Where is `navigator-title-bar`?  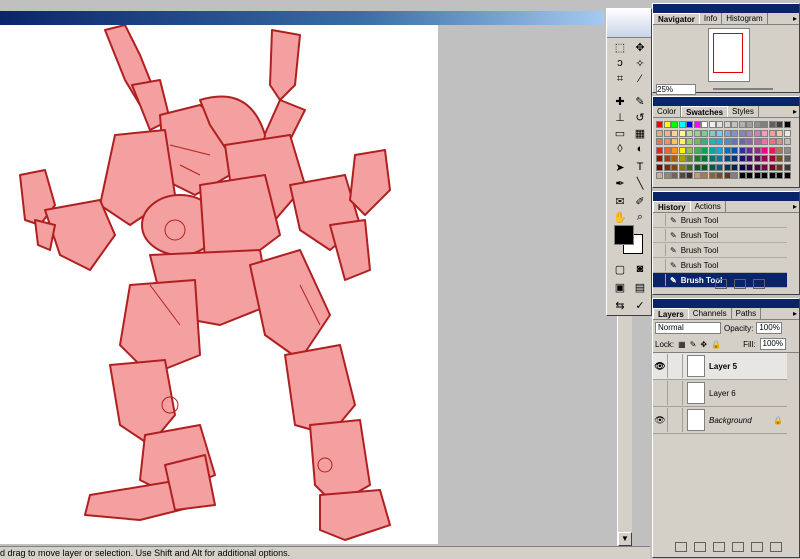 navigator-title-bar is located at coordinates (726, 8).